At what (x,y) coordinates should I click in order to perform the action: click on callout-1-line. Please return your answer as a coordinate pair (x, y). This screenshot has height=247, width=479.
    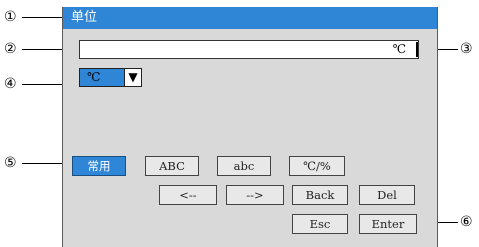
    Looking at the image, I should click on (43, 17).